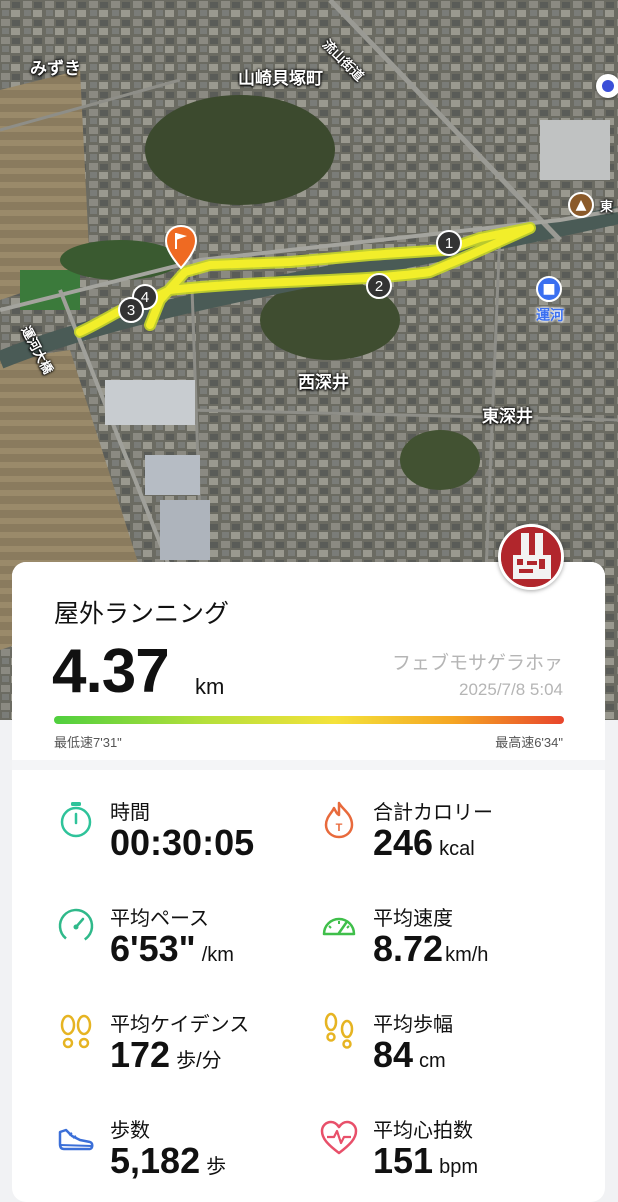 This screenshot has height=1202, width=618. Describe the element at coordinates (339, 926) in the screenshot. I see `speedometer-icon` at that location.